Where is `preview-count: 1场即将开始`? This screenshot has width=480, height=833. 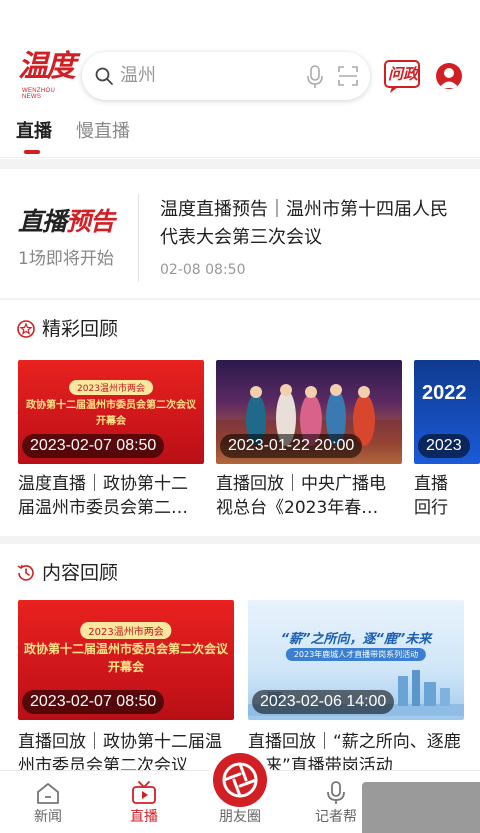 preview-count: 1场即将开始 is located at coordinates (66, 259).